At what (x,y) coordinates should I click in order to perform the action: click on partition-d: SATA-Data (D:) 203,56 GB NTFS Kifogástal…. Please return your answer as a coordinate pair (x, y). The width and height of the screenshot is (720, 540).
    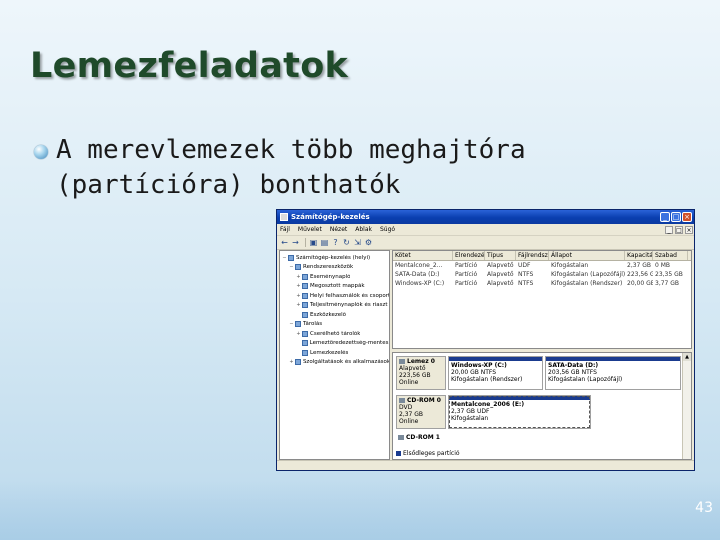
    Looking at the image, I should click on (613, 373).